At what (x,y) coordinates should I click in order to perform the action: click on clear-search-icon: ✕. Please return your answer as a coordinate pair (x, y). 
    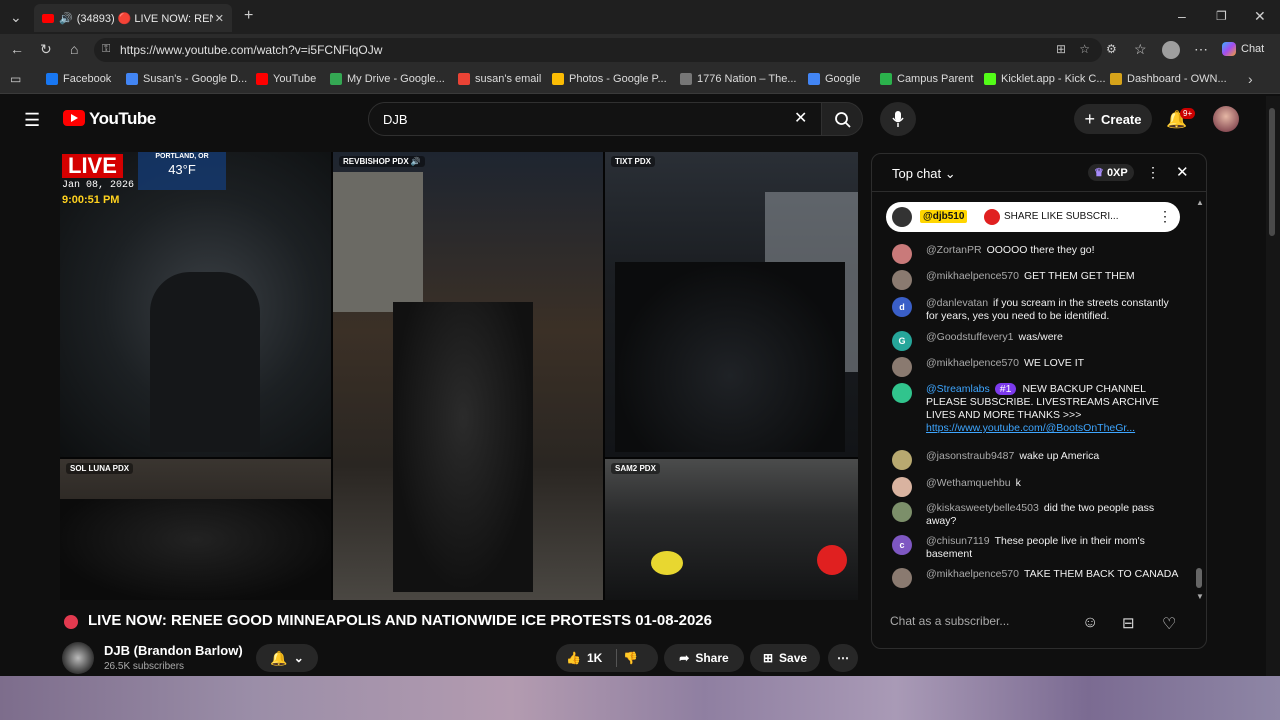
    Looking at the image, I should click on (800, 118).